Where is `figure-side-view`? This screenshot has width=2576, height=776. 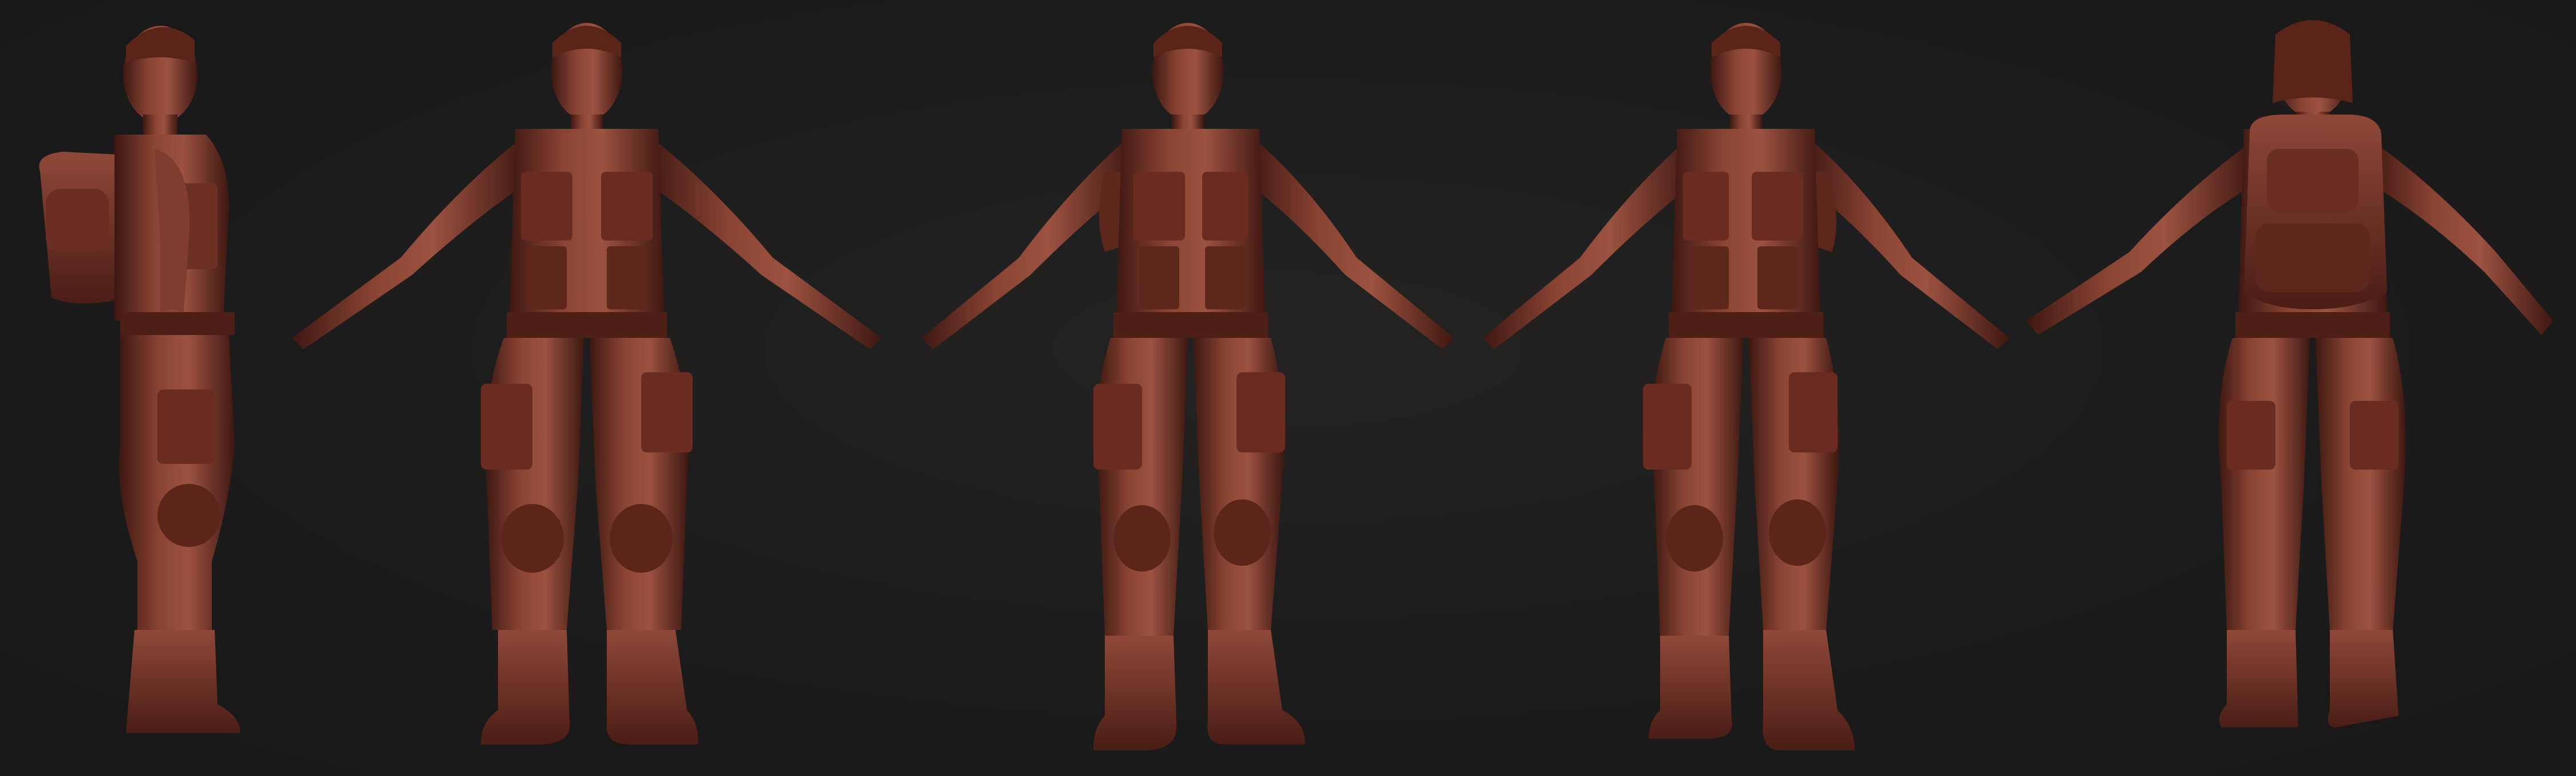
figure-side-view is located at coordinates (137, 388).